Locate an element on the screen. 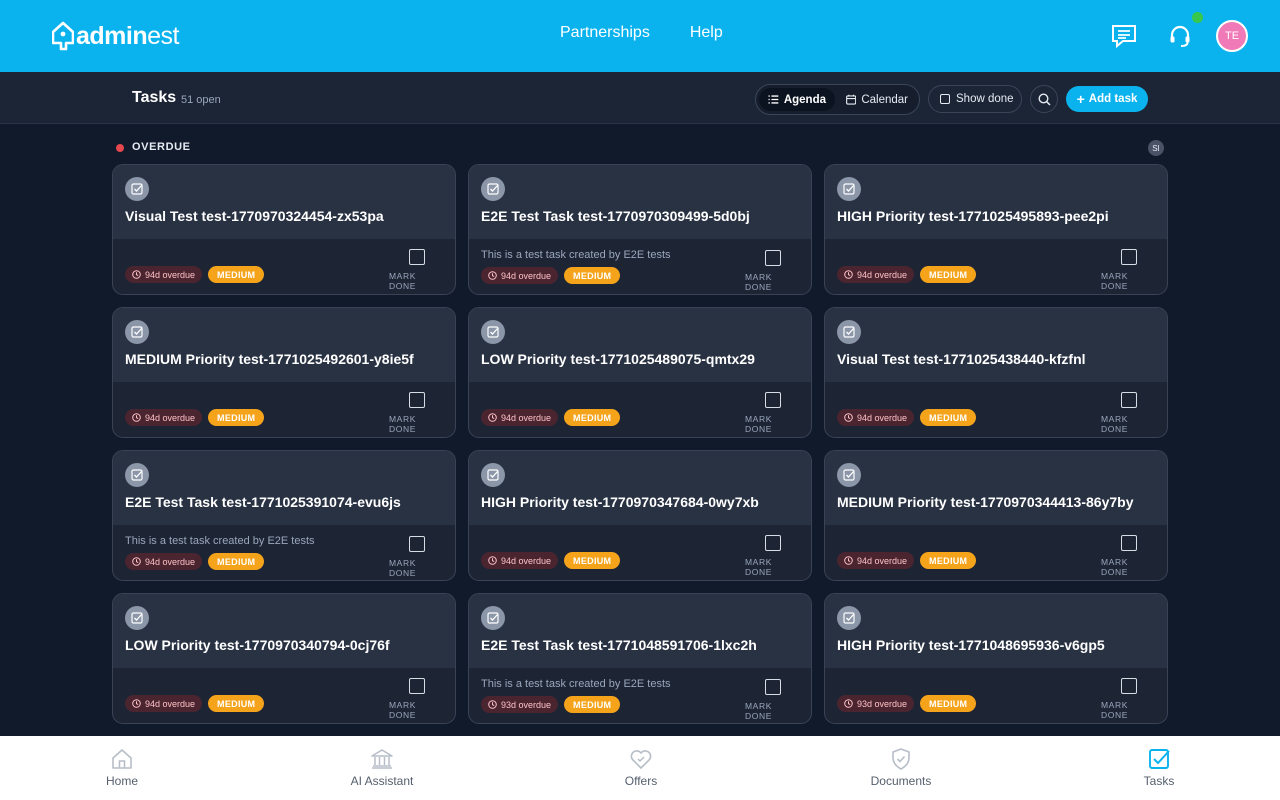 Image resolution: width=1280 pixels, height=800 pixels. section-badge: SI is located at coordinates (1156, 148).